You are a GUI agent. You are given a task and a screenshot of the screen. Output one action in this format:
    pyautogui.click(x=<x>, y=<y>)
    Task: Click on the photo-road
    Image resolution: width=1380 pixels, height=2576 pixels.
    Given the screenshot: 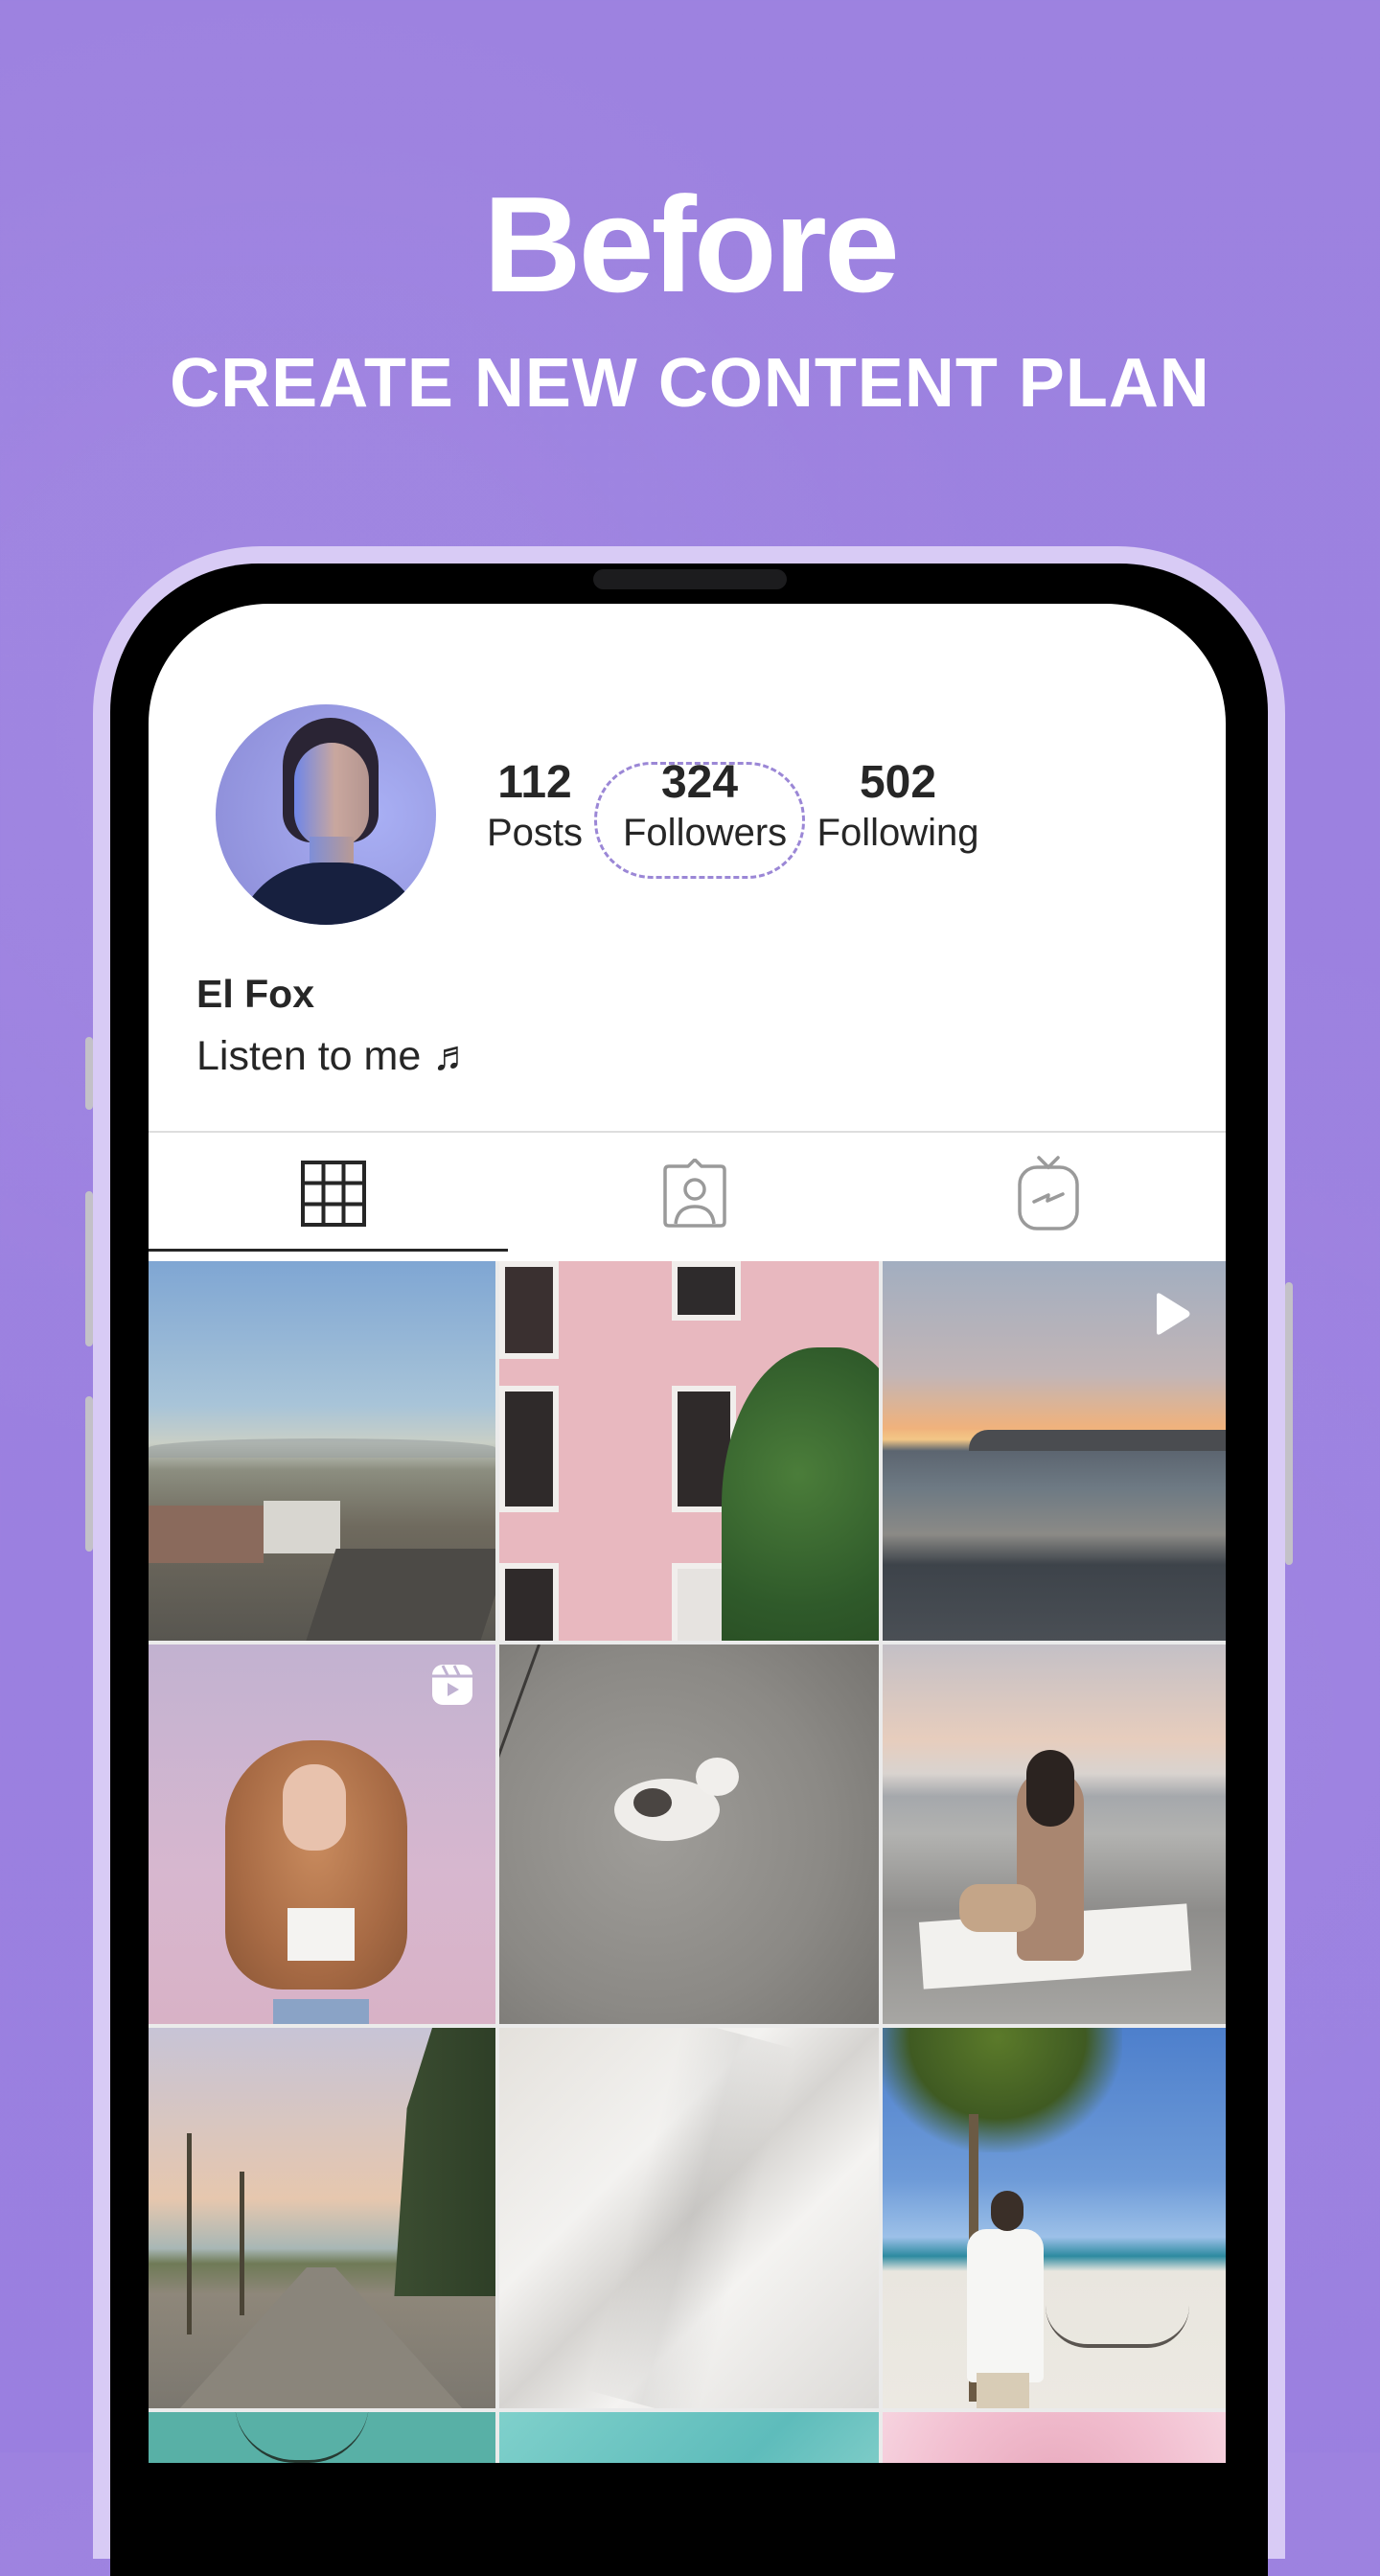 What is the action you would take?
    pyautogui.click(x=400, y=1595)
    